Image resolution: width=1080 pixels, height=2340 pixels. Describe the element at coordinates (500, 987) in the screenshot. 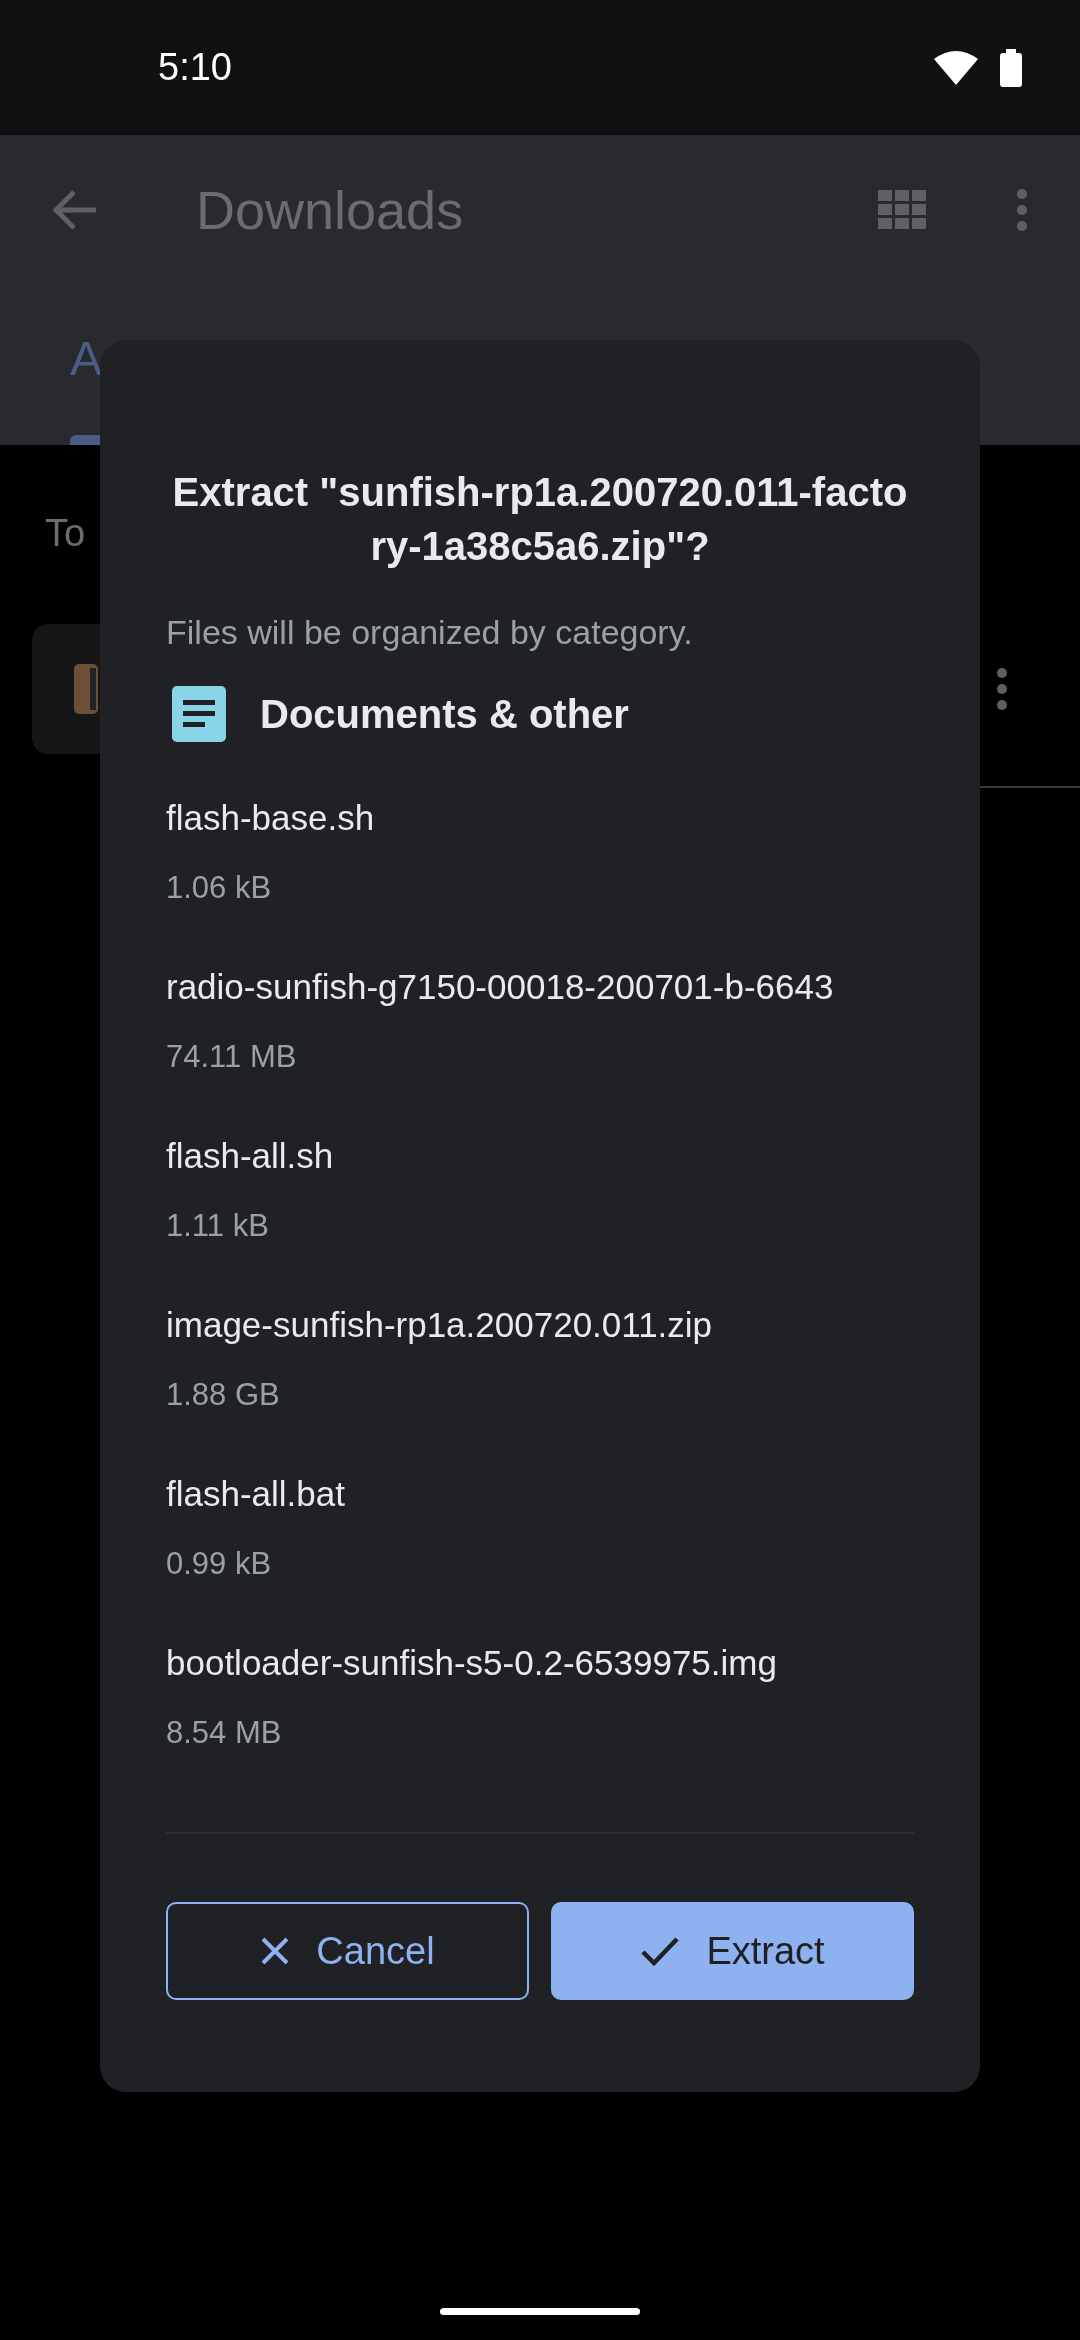

I see `file-name: radio-sunfish-g7150-00018-200701-b-6643` at that location.